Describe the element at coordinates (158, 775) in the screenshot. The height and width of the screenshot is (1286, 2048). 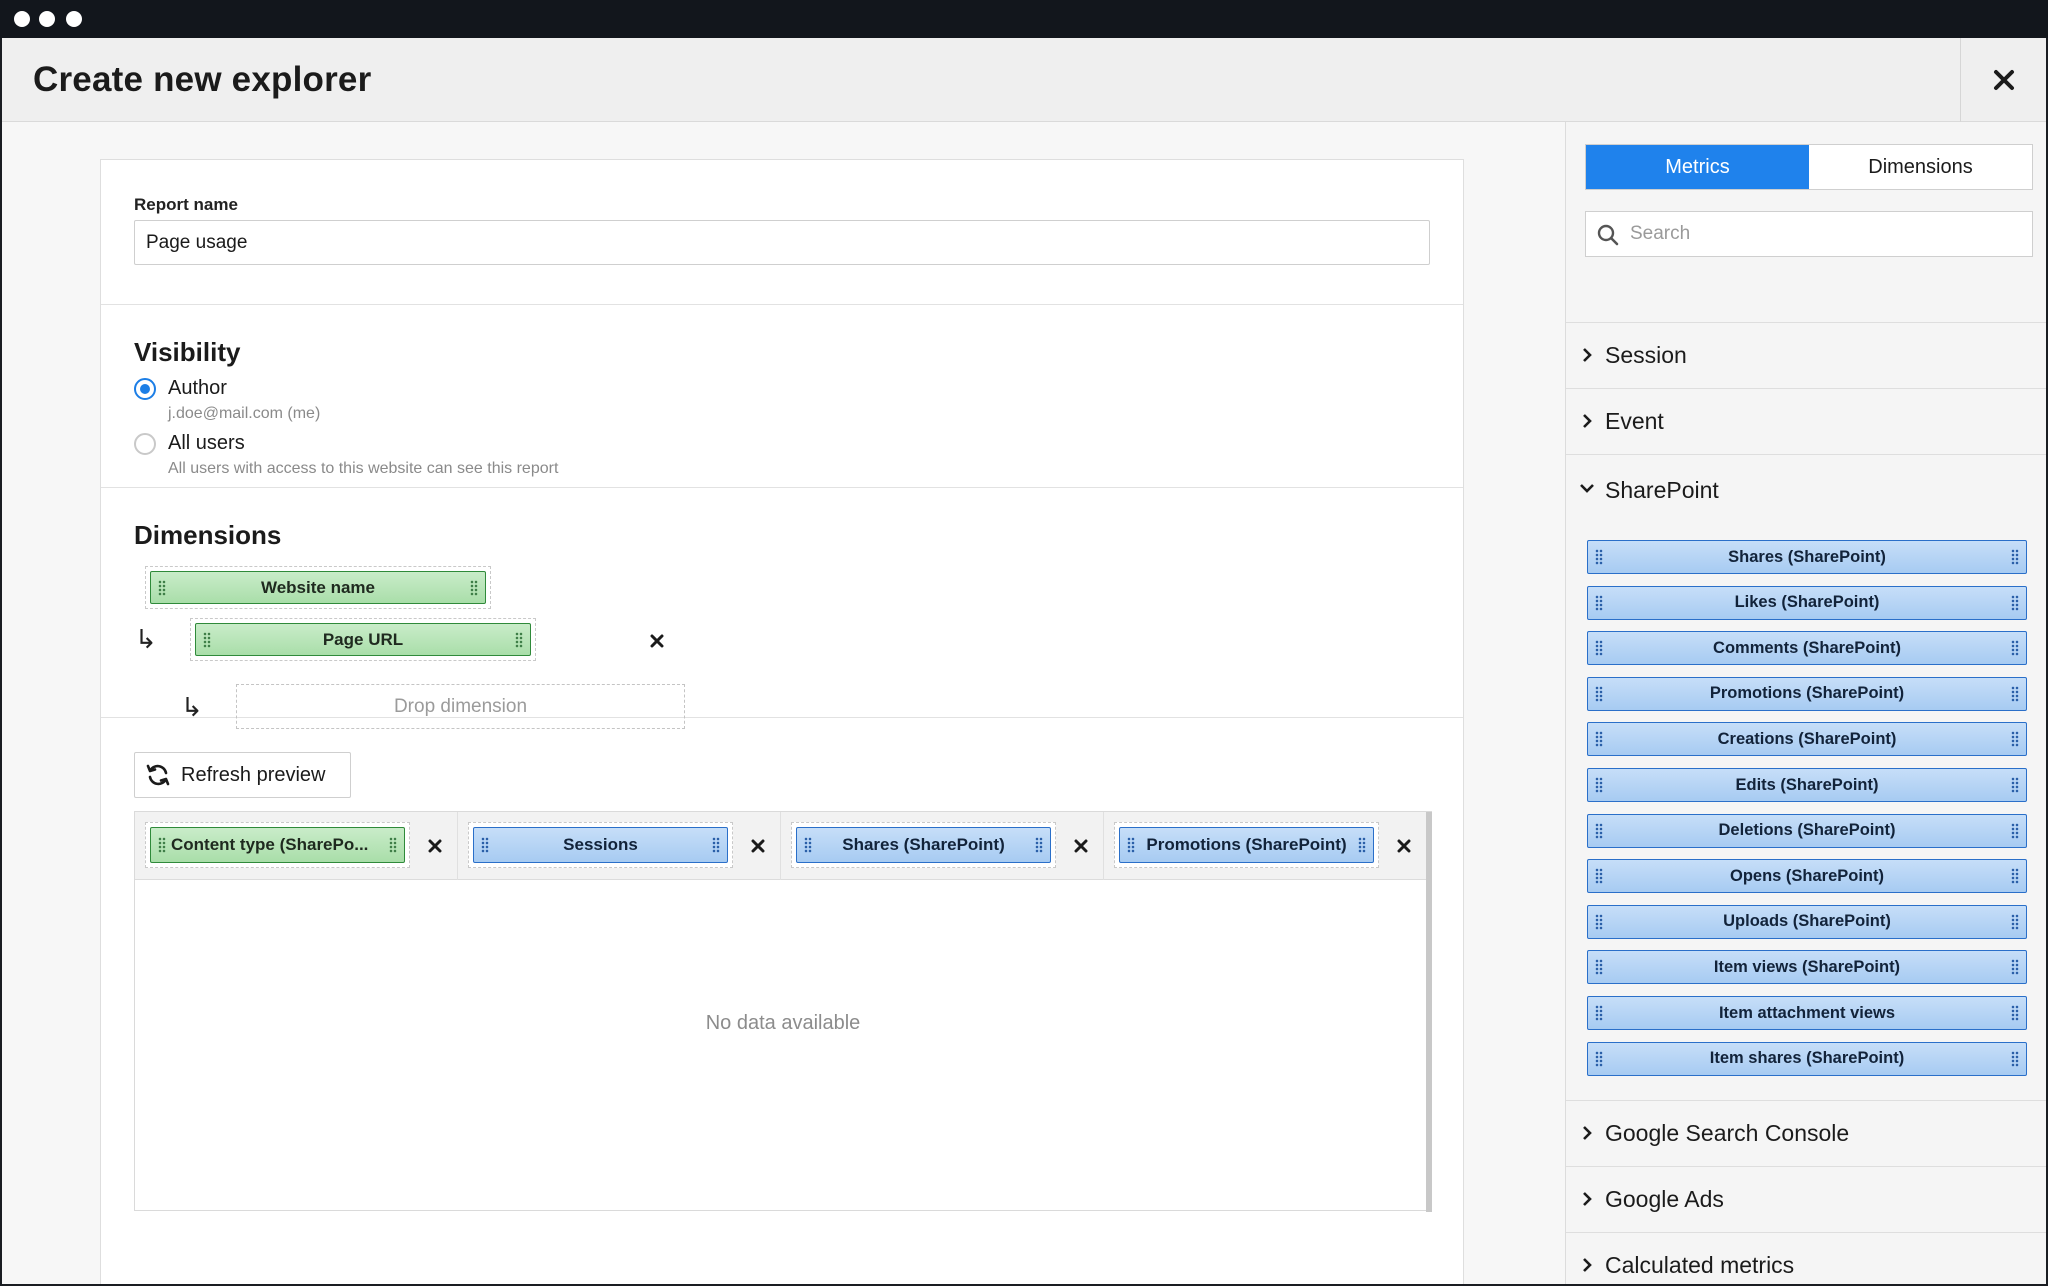
I see `refresh-icon` at that location.